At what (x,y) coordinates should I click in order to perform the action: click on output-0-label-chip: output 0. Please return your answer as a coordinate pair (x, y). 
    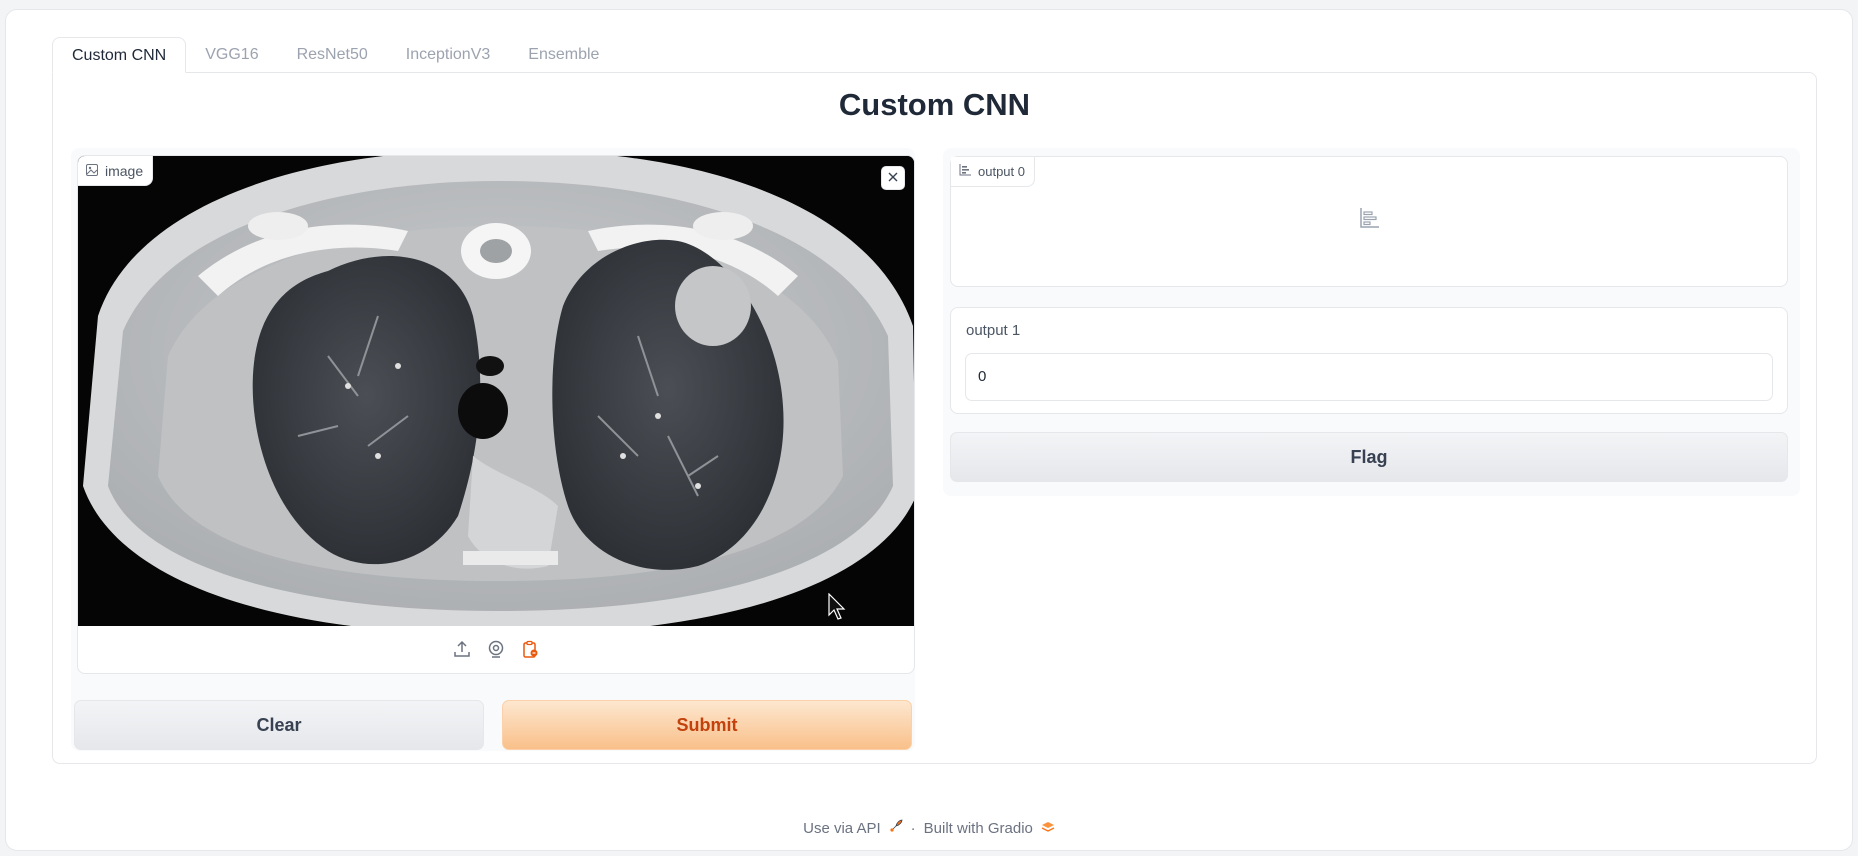
    Looking at the image, I should click on (993, 172).